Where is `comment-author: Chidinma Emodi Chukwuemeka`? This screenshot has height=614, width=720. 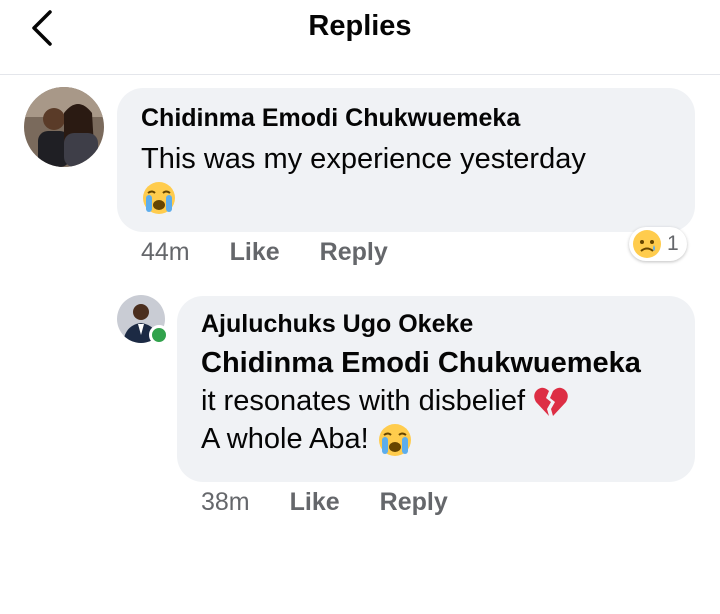
comment-author: Chidinma Emodi Chukwuemeka is located at coordinates (363, 118).